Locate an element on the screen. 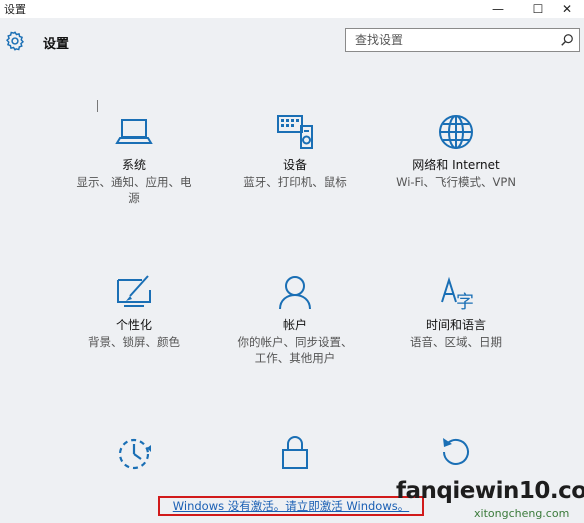  watermark-main-text: fanqiewin10.com is located at coordinates (490, 491).